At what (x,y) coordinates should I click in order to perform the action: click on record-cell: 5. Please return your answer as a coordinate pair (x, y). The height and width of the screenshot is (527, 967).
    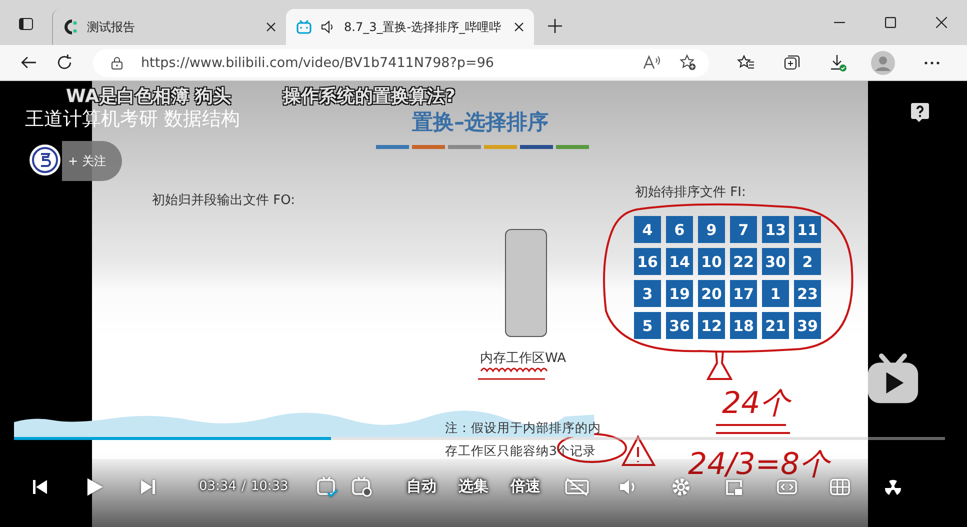
    Looking at the image, I should click on (647, 325).